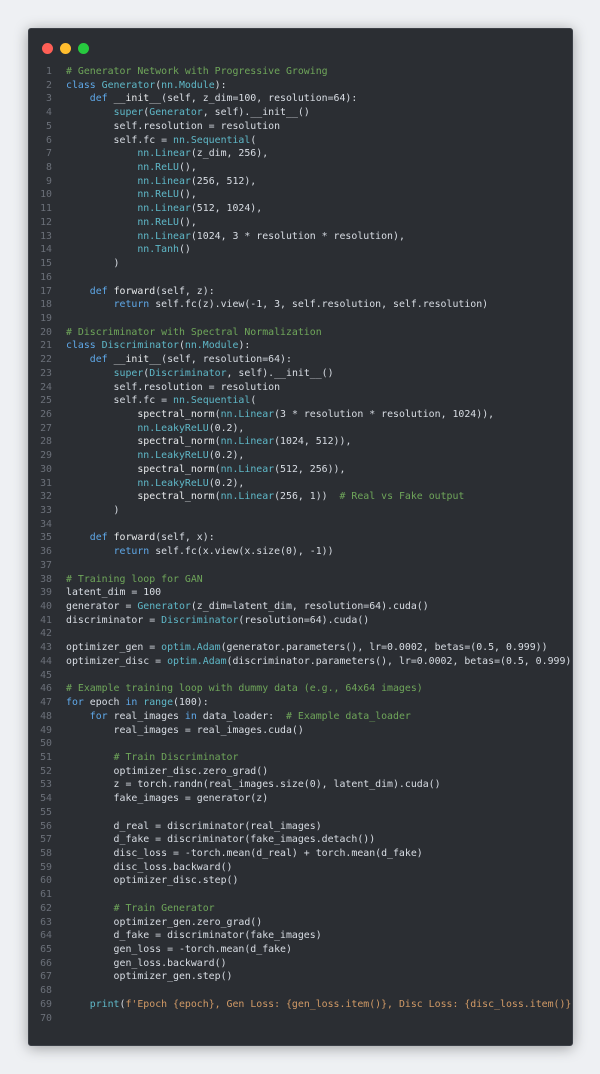 The width and height of the screenshot is (600, 1074). Describe the element at coordinates (181, 113) in the screenshot. I see `code-text: super(Generator, self).__init__()` at that location.